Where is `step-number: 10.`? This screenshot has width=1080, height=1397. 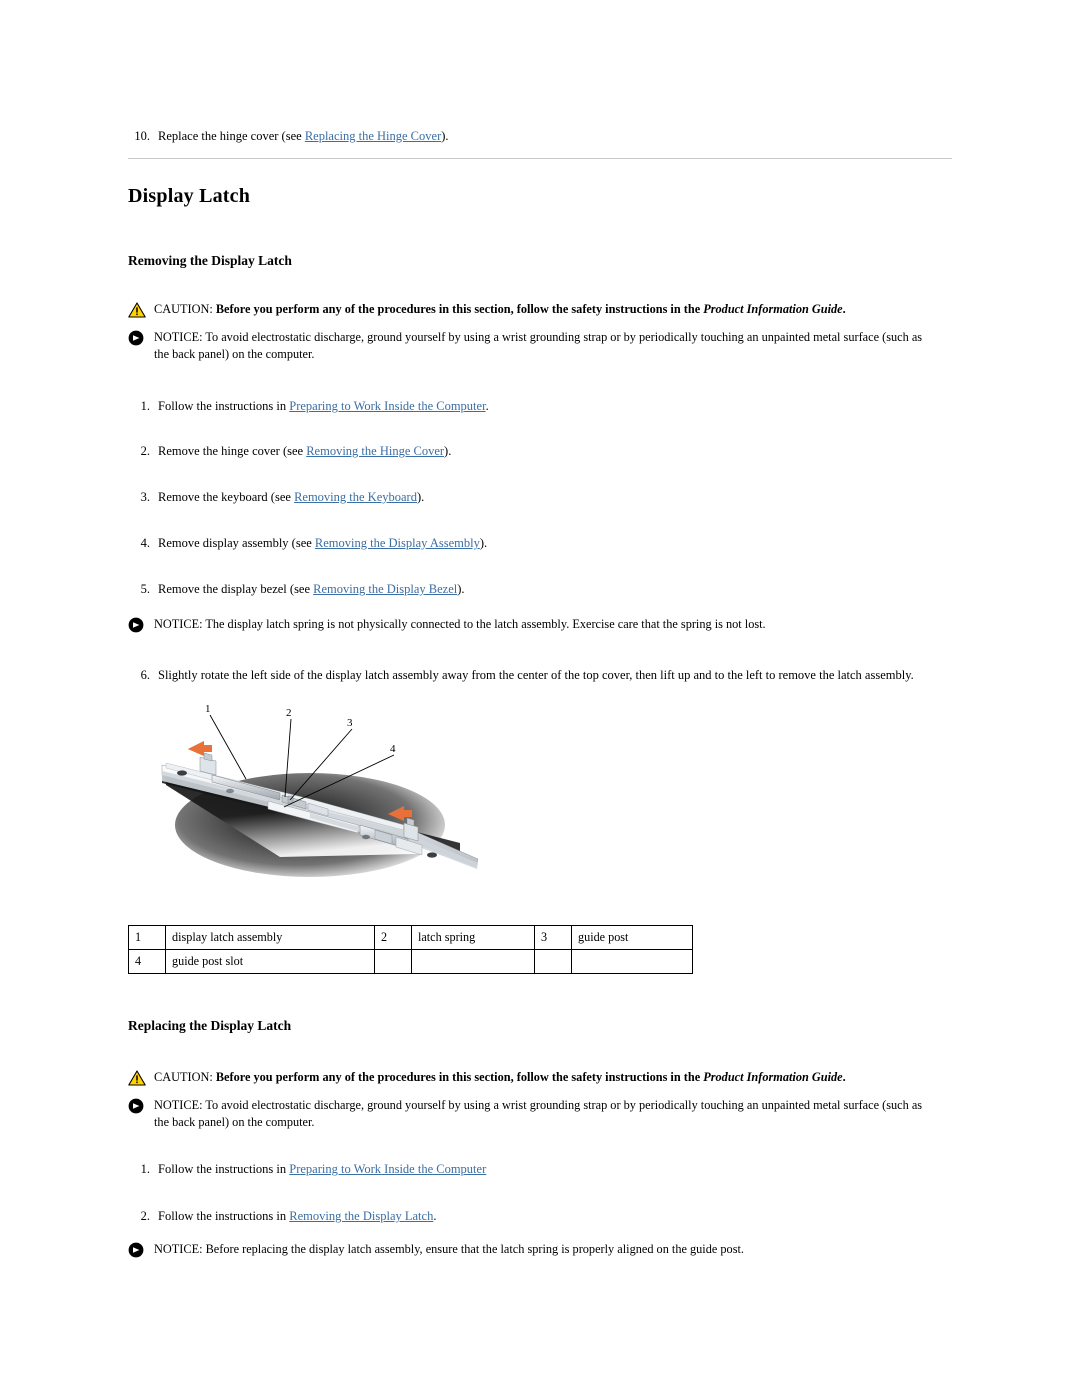
step-number: 10. is located at coordinates (142, 136).